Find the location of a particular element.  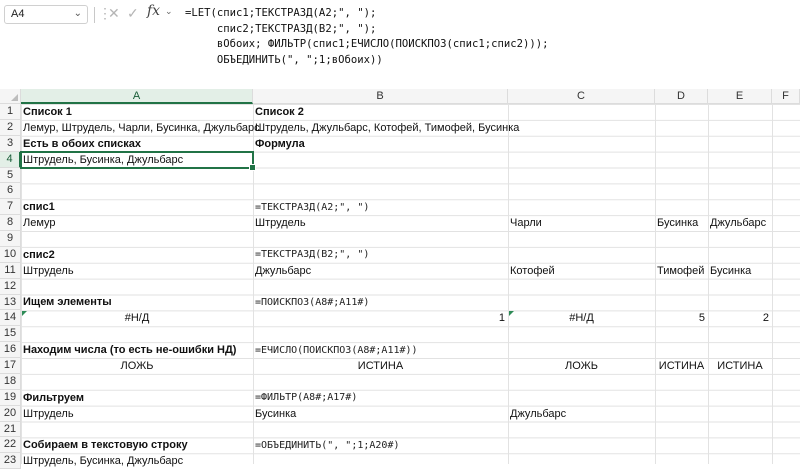

row-header-18: 18 is located at coordinates (10, 381).